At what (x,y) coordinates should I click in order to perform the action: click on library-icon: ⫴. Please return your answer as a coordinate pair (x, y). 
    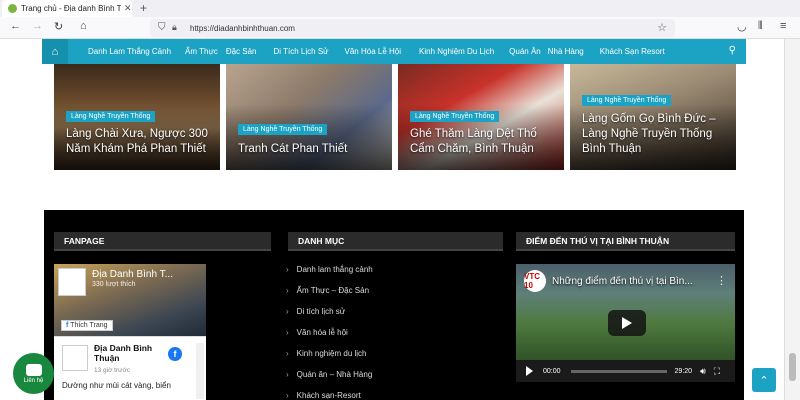
    Looking at the image, I should click on (760, 26).